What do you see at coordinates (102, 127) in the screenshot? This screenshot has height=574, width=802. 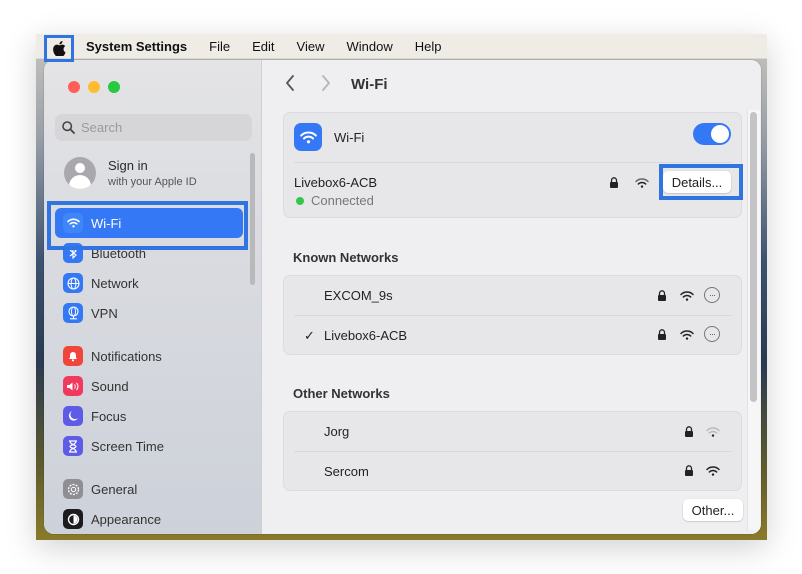 I see `search-placeholder: Search` at bounding box center [102, 127].